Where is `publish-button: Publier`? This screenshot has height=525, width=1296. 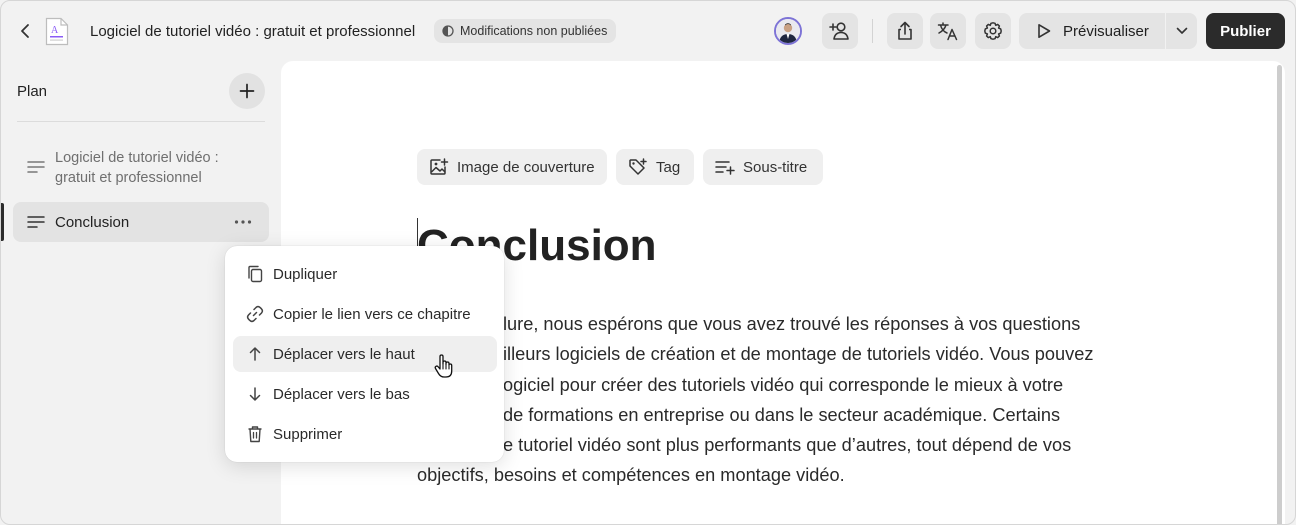
publish-button: Publier is located at coordinates (1245, 31).